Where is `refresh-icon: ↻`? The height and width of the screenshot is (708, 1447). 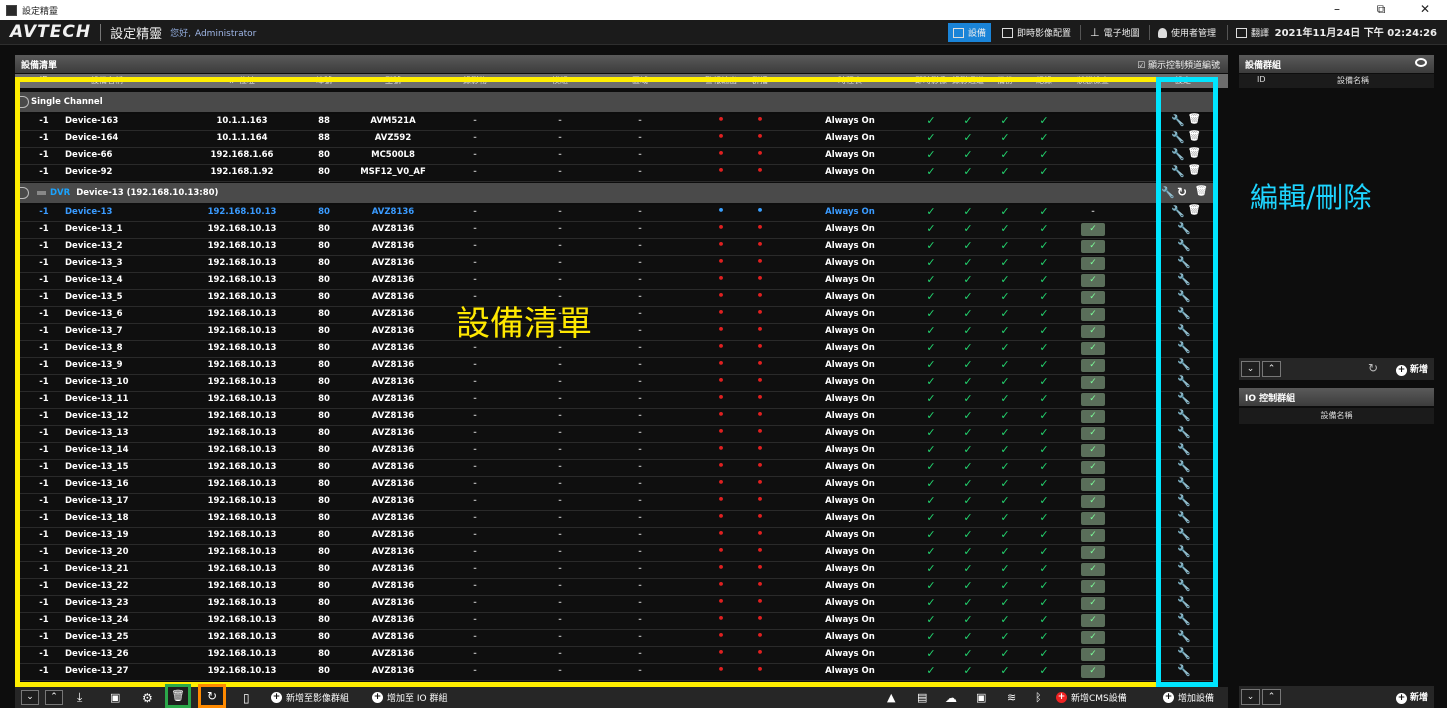 refresh-icon: ↻ is located at coordinates (1373, 368).